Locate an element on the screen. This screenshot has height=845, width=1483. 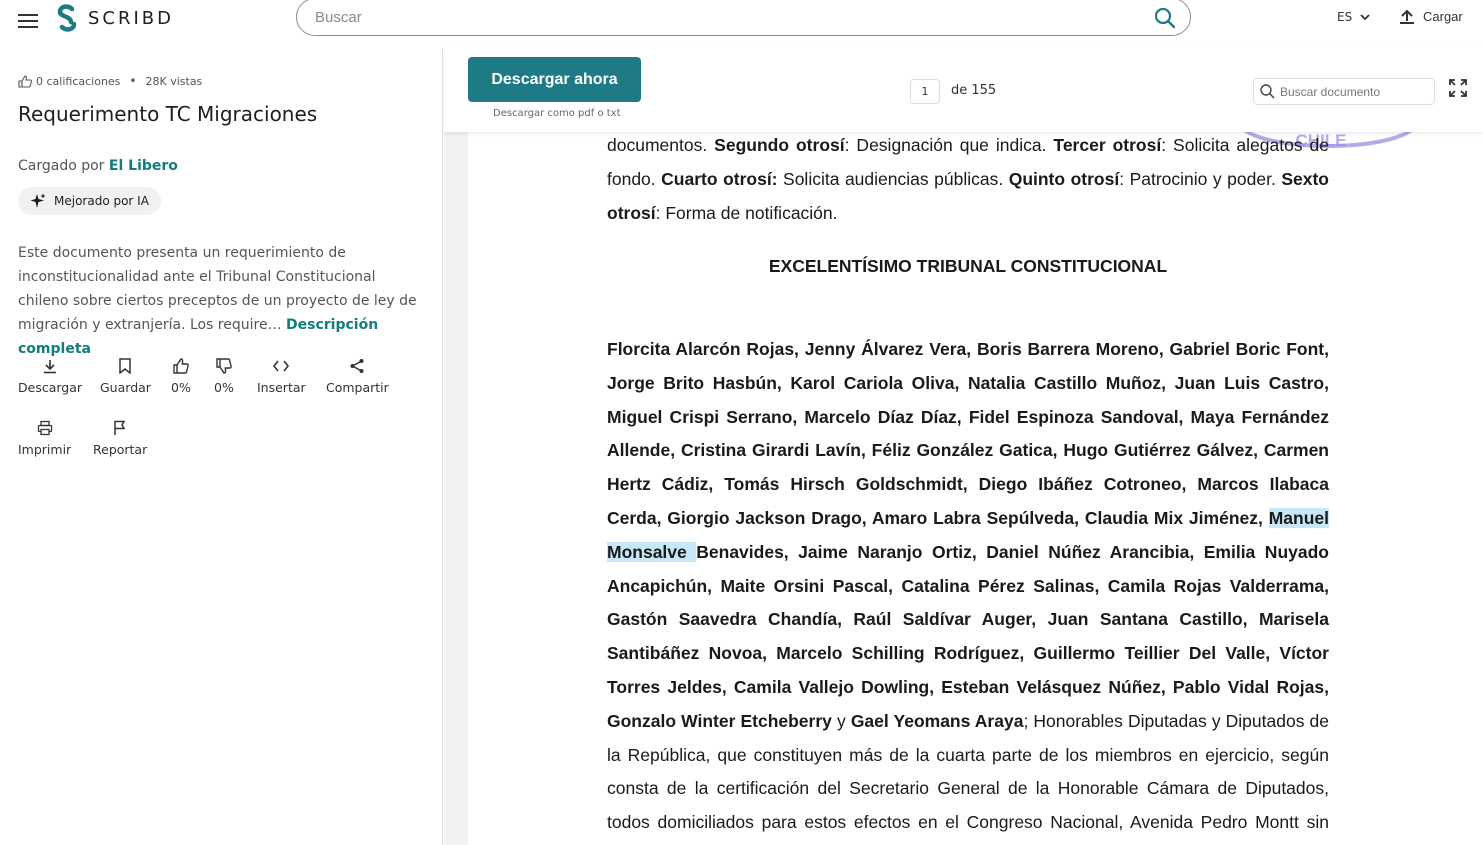
language-selector: ES is located at coordinates (1353, 17).